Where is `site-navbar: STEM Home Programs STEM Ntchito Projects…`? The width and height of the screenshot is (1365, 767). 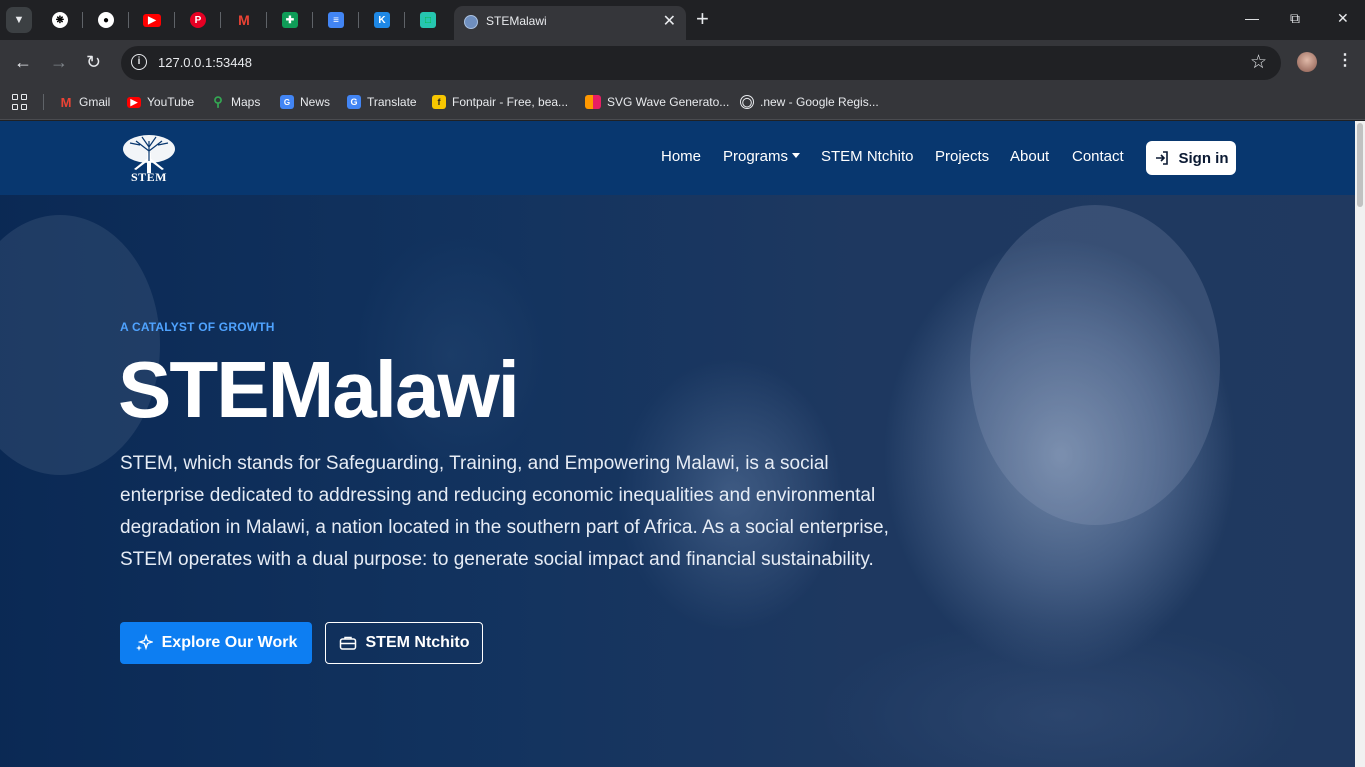 site-navbar: STEM Home Programs STEM Ntchito Projects… is located at coordinates (677, 158).